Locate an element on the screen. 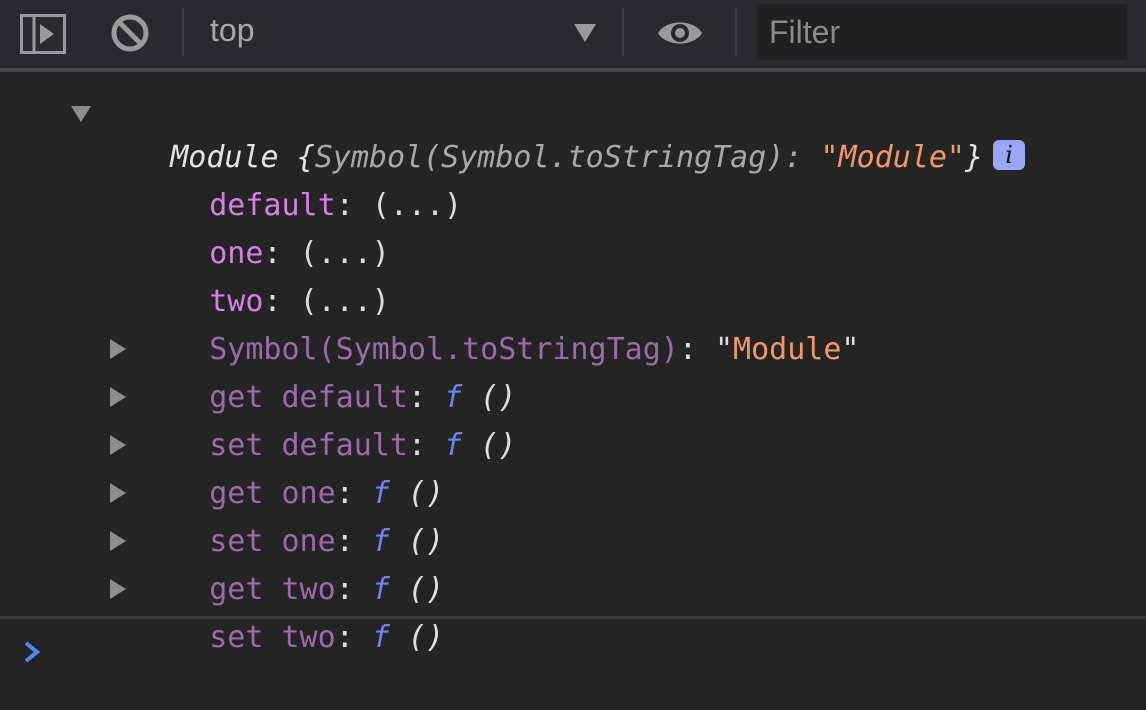  property-sep: : is located at coordinates (696, 349).